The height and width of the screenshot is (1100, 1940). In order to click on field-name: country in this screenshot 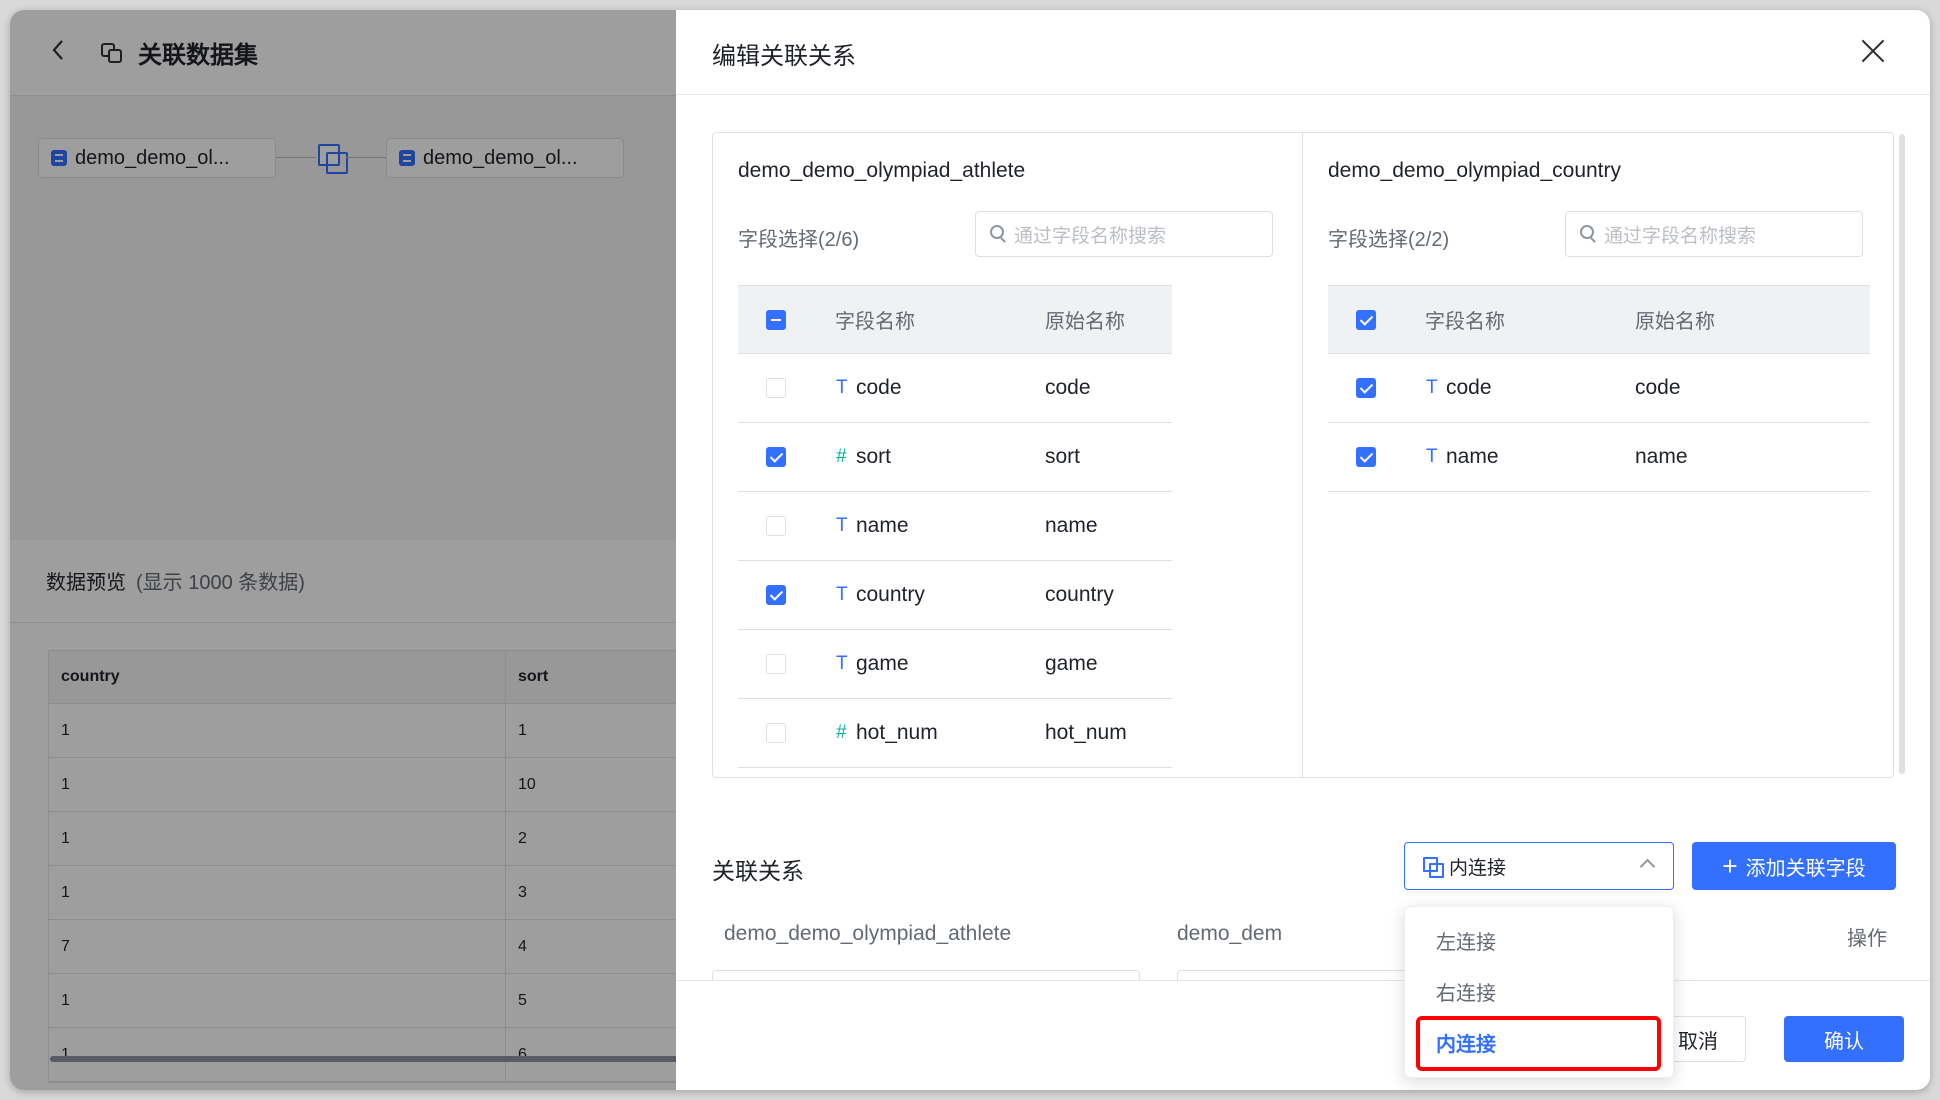, I will do `click(890, 594)`.